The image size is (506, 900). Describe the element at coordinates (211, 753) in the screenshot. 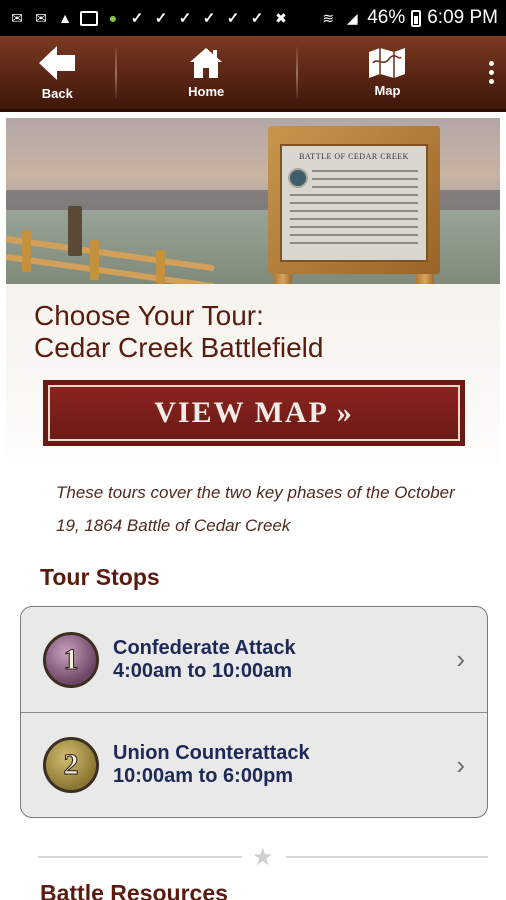

I see `tour-stop-name: Union Counterattack` at that location.